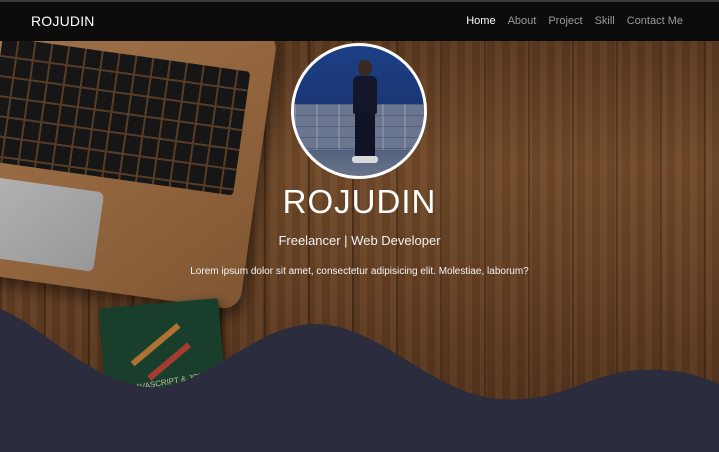 Image resolution: width=719 pixels, height=452 pixels. What do you see at coordinates (359, 201) in the screenshot?
I see `hero-title: ROJUDIN` at bounding box center [359, 201].